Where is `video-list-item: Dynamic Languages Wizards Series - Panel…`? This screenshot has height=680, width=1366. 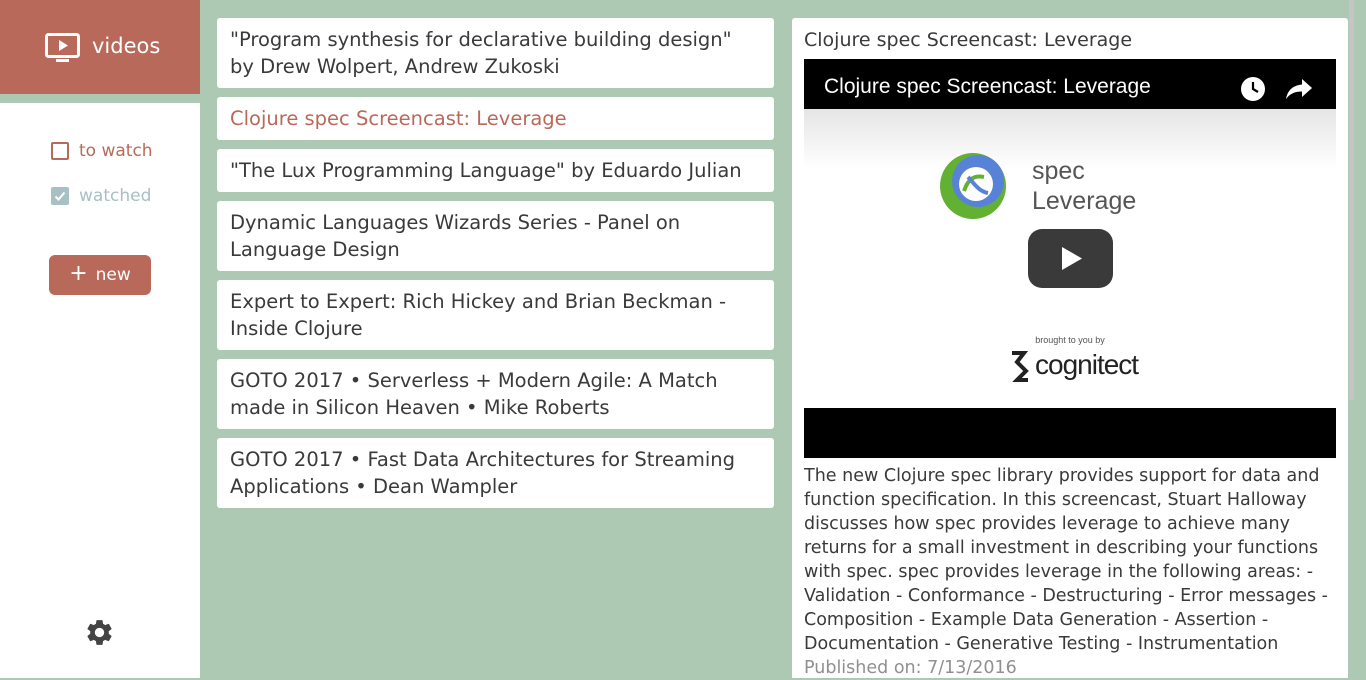 video-list-item: Dynamic Languages Wizards Series - Panel… is located at coordinates (495, 236).